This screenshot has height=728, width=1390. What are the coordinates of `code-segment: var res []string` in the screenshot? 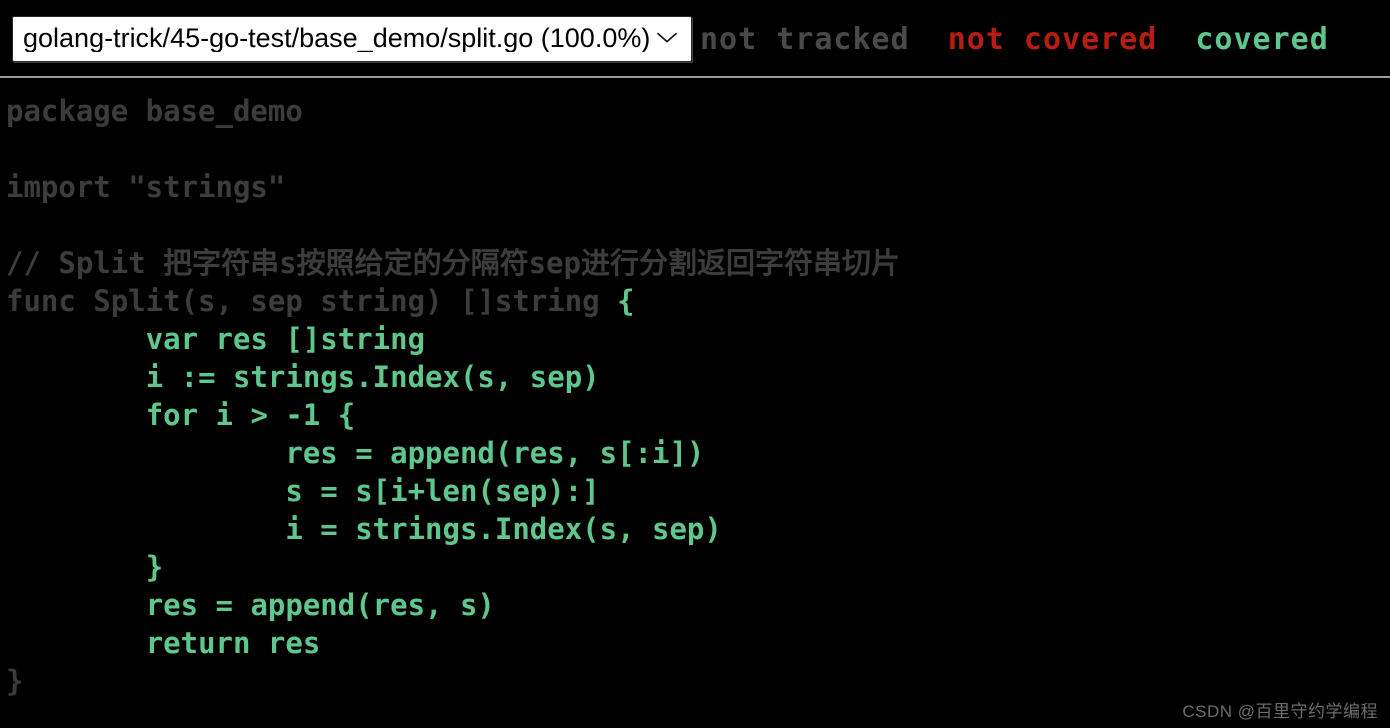 It's located at (216, 339).